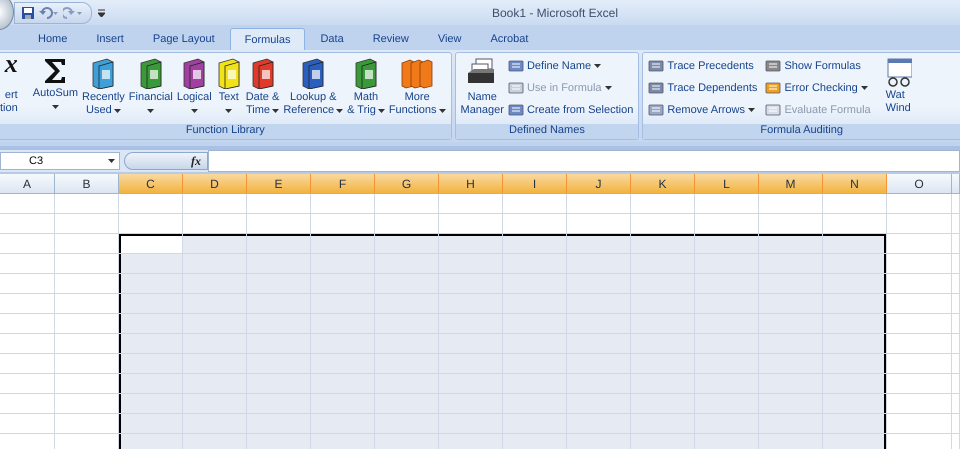  Describe the element at coordinates (166, 161) in the screenshot. I see `insert-function-button: fx` at that location.